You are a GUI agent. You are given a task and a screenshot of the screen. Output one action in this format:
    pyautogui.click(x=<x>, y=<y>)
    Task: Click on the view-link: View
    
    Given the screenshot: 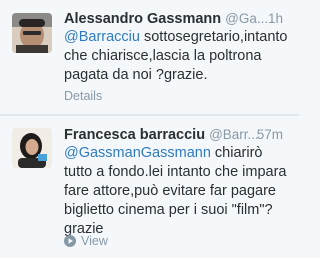 What is the action you would take?
    pyautogui.click(x=86, y=241)
    